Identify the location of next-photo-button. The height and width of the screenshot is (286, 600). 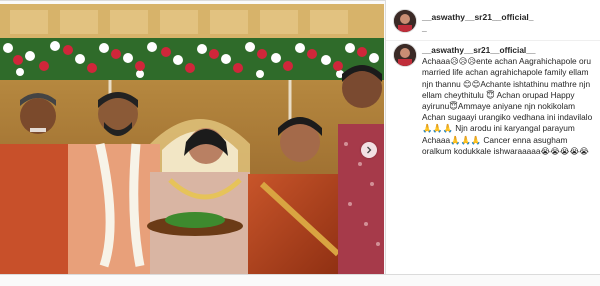
(369, 150).